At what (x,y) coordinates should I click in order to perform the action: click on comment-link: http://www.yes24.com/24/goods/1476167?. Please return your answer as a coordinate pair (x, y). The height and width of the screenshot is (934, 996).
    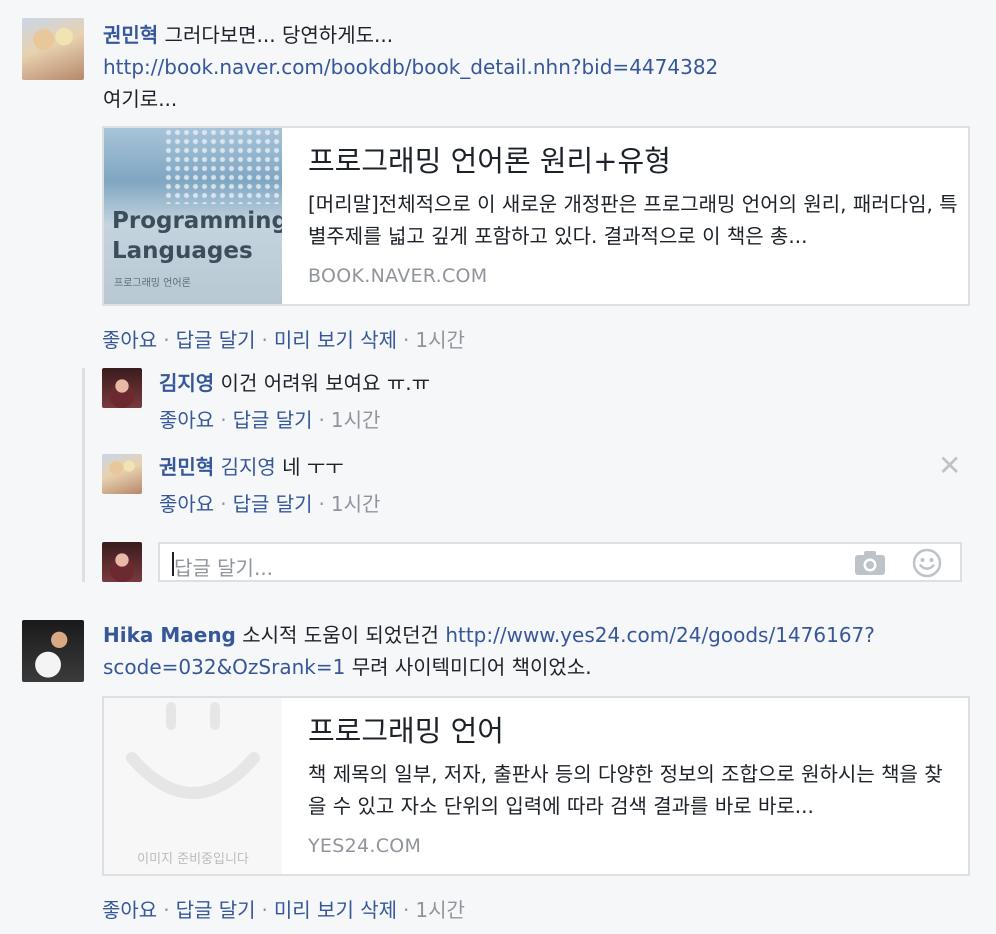
    Looking at the image, I should click on (660, 635).